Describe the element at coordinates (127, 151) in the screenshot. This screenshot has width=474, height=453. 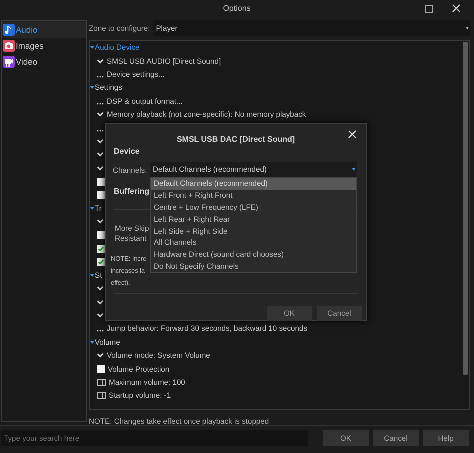
I see `section-heading: Device` at that location.